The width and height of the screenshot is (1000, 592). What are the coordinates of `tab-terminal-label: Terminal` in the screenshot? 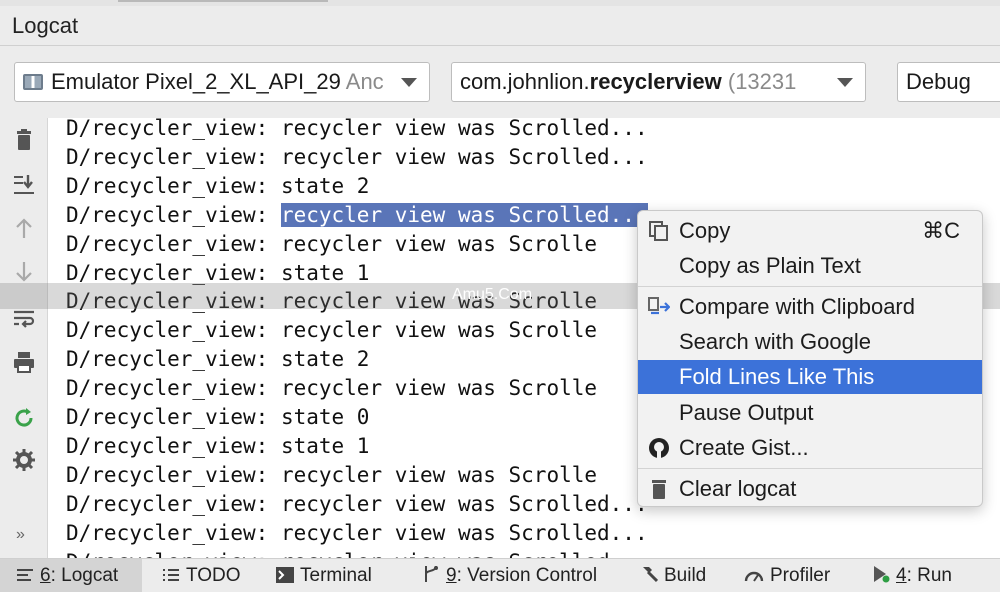 It's located at (336, 575).